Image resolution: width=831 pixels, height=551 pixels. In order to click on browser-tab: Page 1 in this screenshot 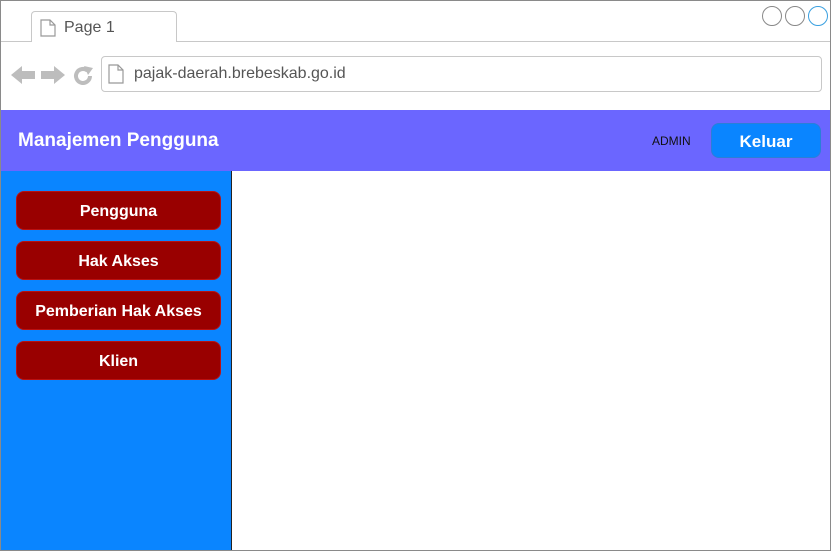, I will do `click(104, 26)`.